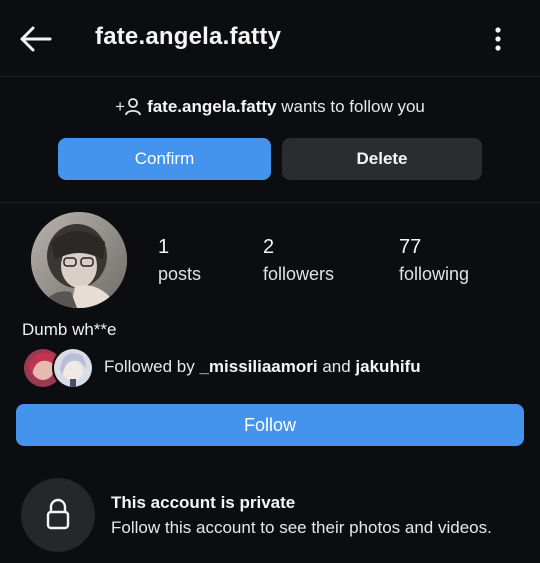 The height and width of the screenshot is (563, 540). Describe the element at coordinates (164, 247) in the screenshot. I see `posts-count: 1` at that location.